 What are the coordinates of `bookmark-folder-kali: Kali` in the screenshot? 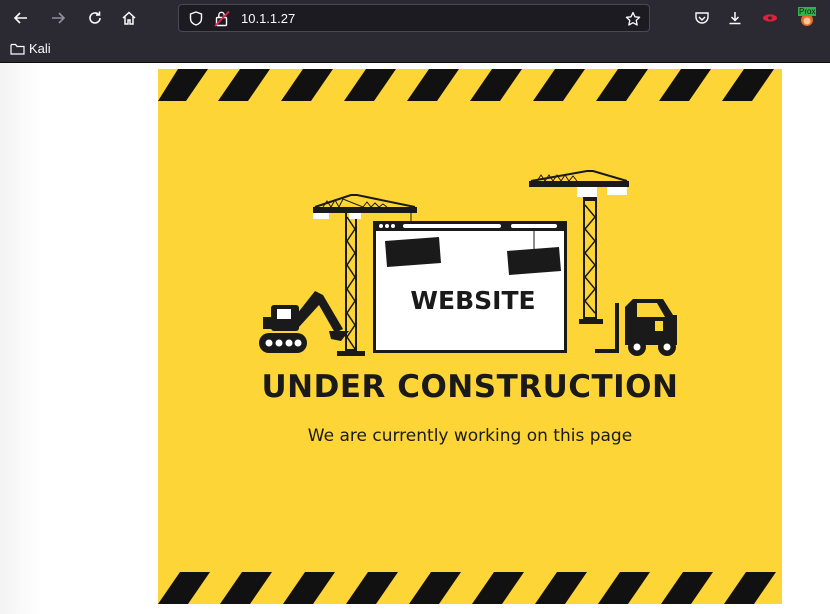 It's located at (30, 48).